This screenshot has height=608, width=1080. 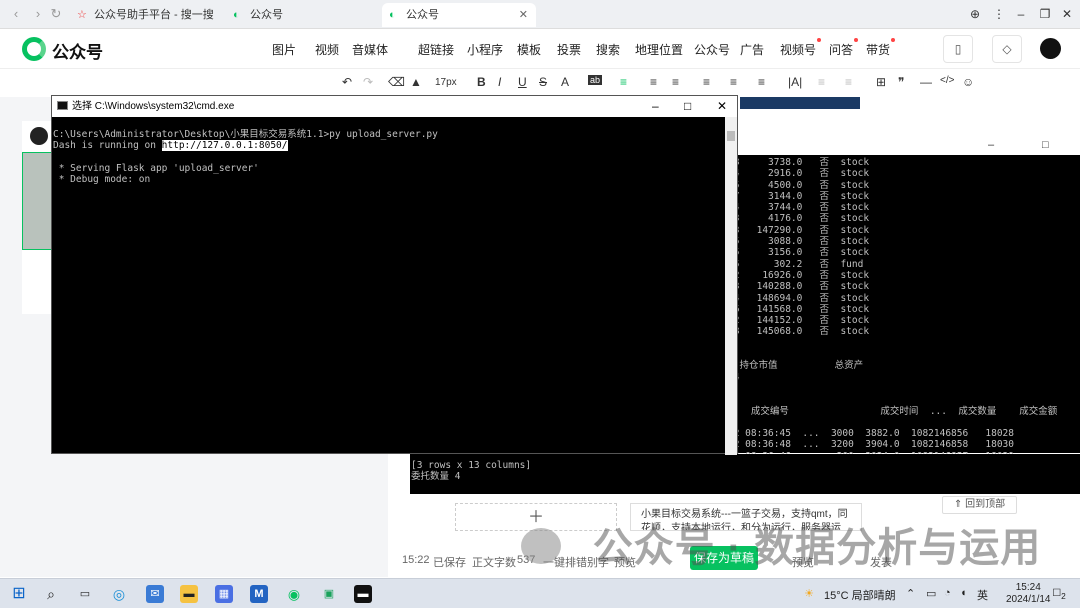 I want to click on shield-icon: ◇, so click(x=1007, y=49).